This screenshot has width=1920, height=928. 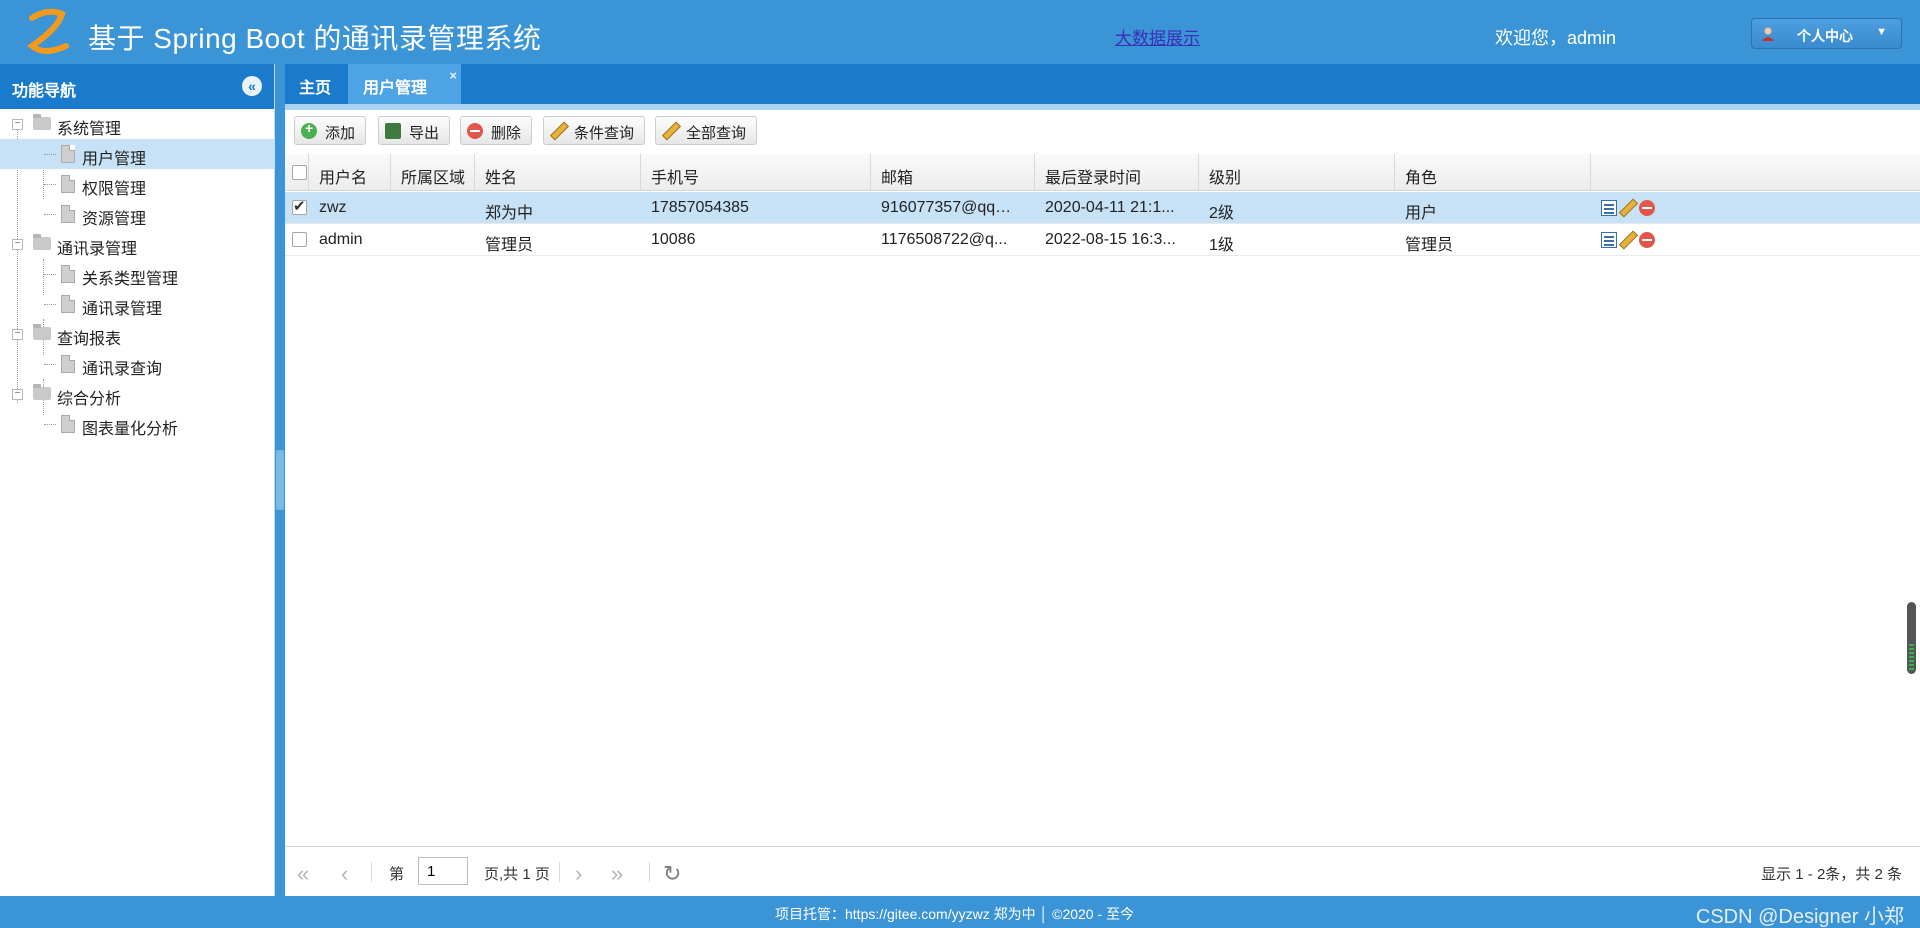 I want to click on prev-page-icon: ‹, so click(x=344, y=874).